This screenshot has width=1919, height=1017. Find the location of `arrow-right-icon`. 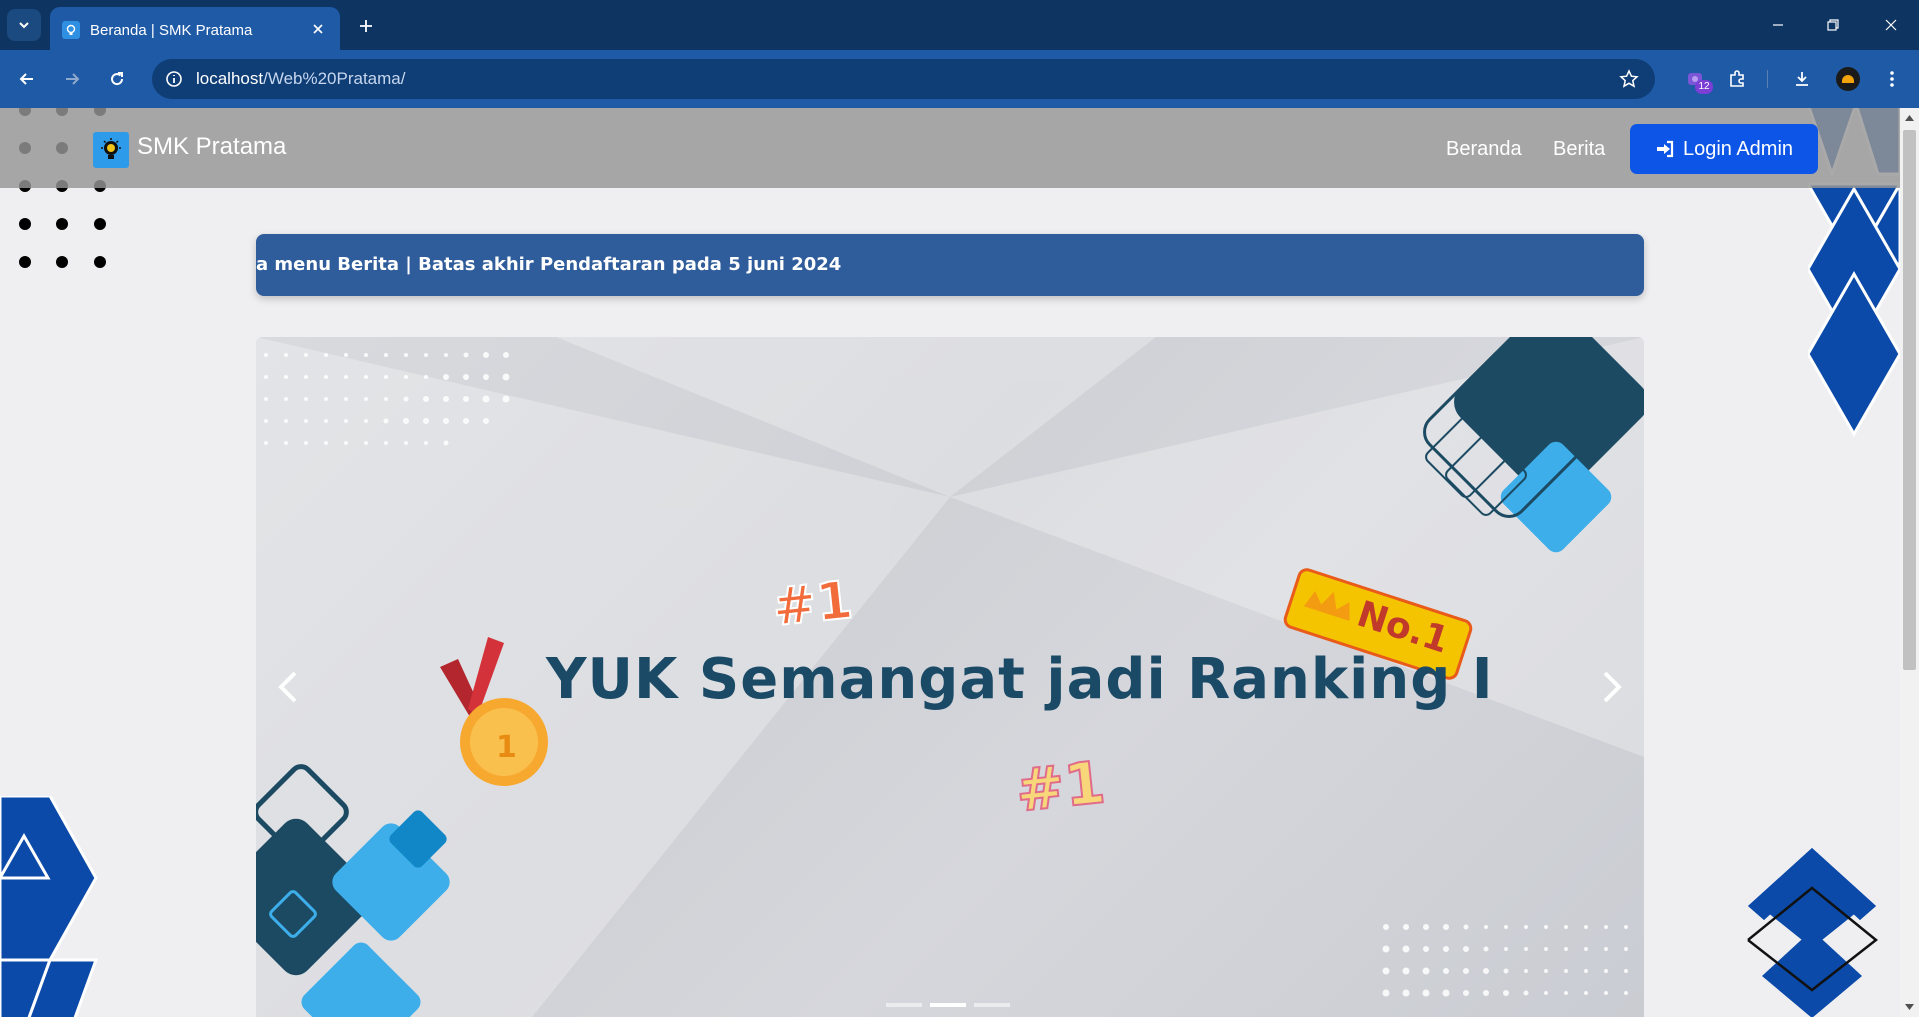

arrow-right-icon is located at coordinates (73, 79).